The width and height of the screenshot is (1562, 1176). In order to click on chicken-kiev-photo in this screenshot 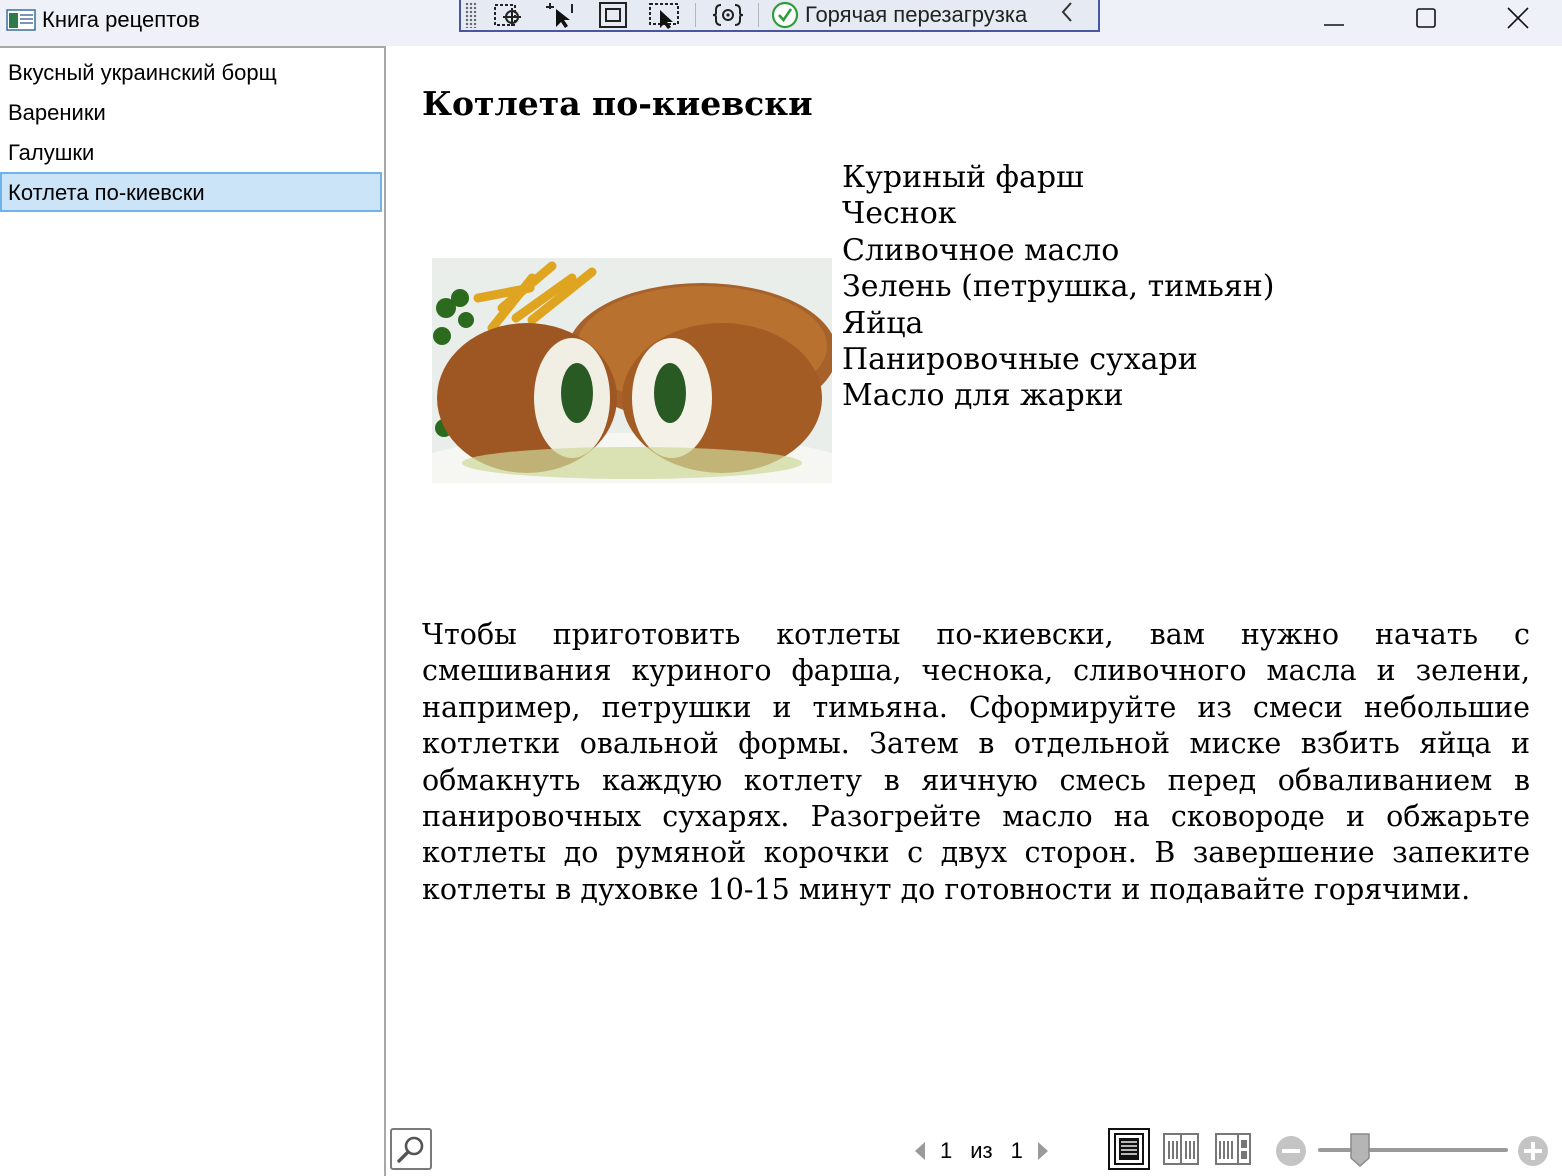, I will do `click(632, 370)`.